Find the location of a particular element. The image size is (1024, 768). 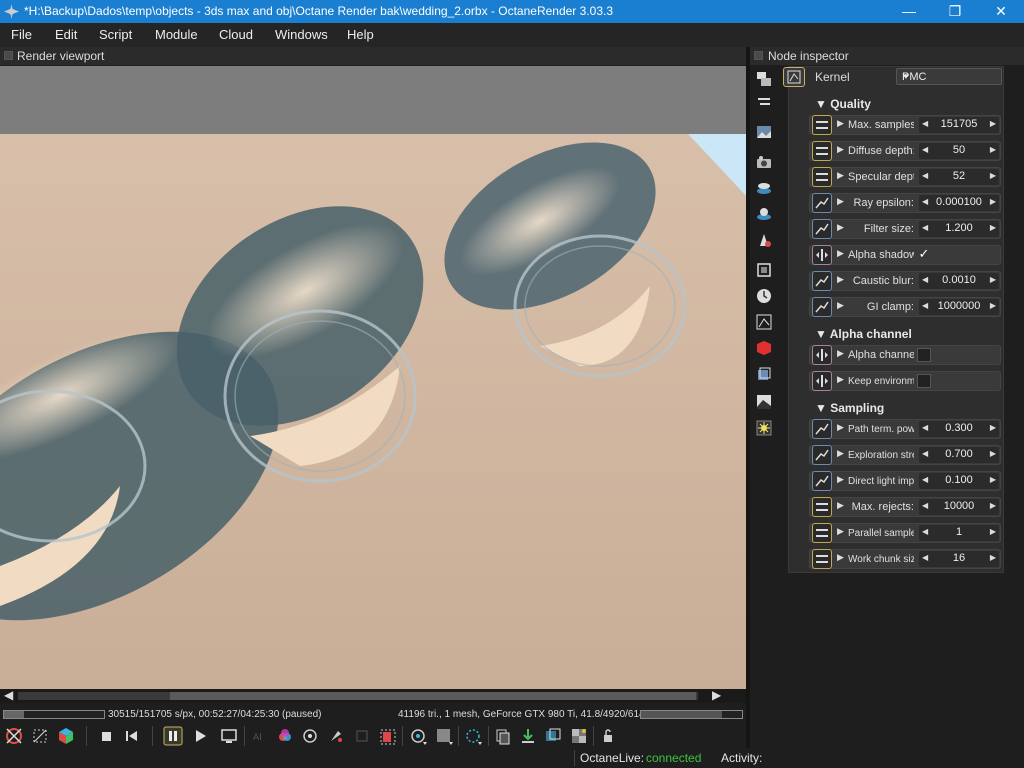

lock-viewport-icon is located at coordinates (418, 736).